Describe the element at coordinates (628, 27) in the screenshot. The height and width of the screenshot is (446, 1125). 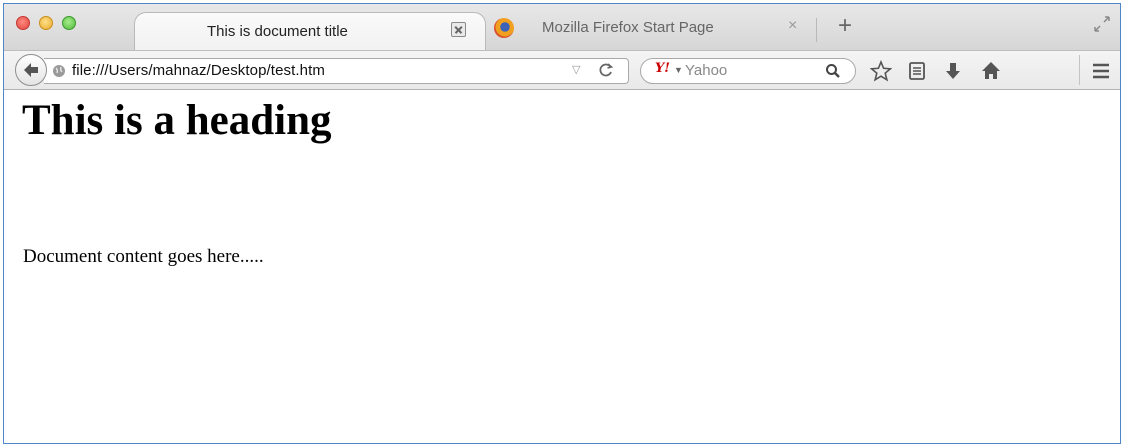
I see `tab-title: Mozilla Firefox Start Page` at that location.